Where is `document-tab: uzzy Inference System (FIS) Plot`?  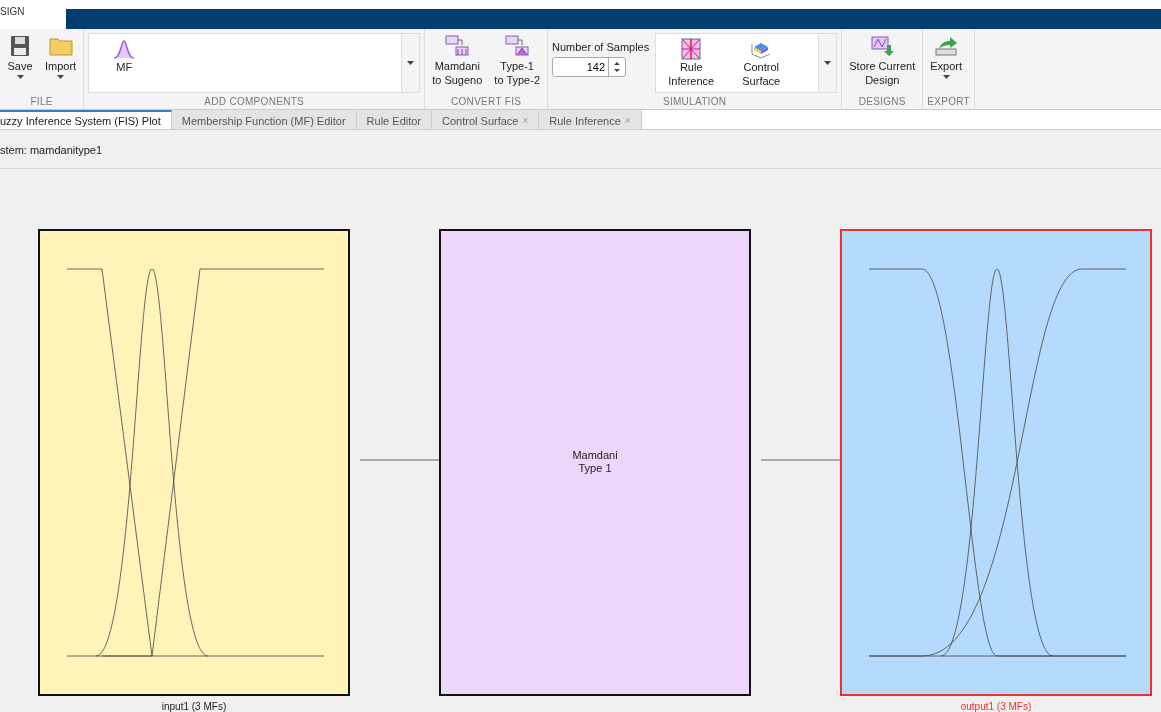 document-tab: uzzy Inference System (FIS) Plot is located at coordinates (86, 119).